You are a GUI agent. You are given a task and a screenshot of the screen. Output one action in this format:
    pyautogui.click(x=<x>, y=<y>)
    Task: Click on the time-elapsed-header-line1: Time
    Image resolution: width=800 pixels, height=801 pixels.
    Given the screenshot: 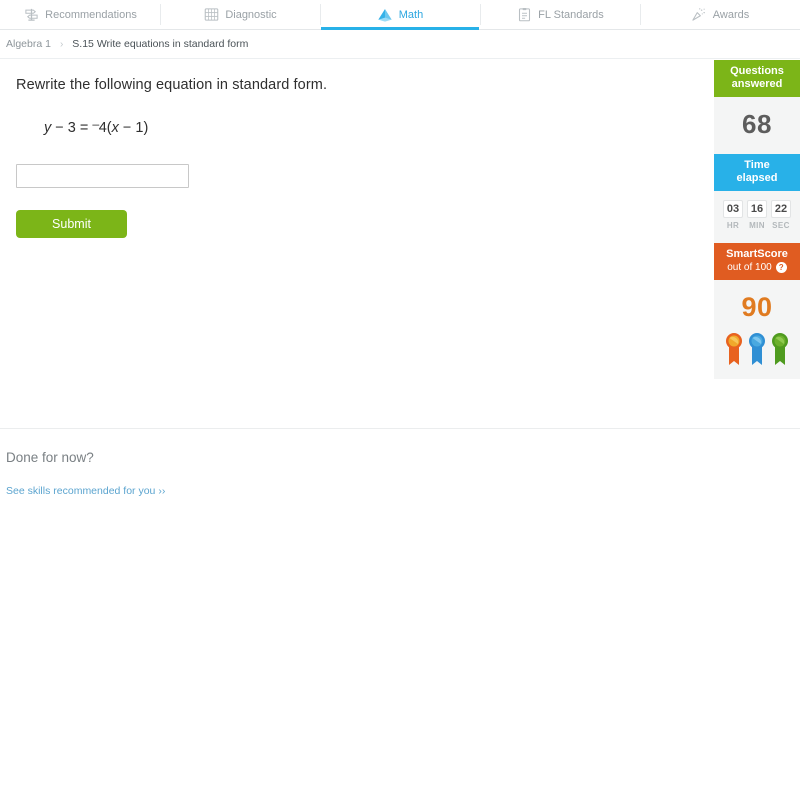 What is the action you would take?
    pyautogui.click(x=757, y=165)
    